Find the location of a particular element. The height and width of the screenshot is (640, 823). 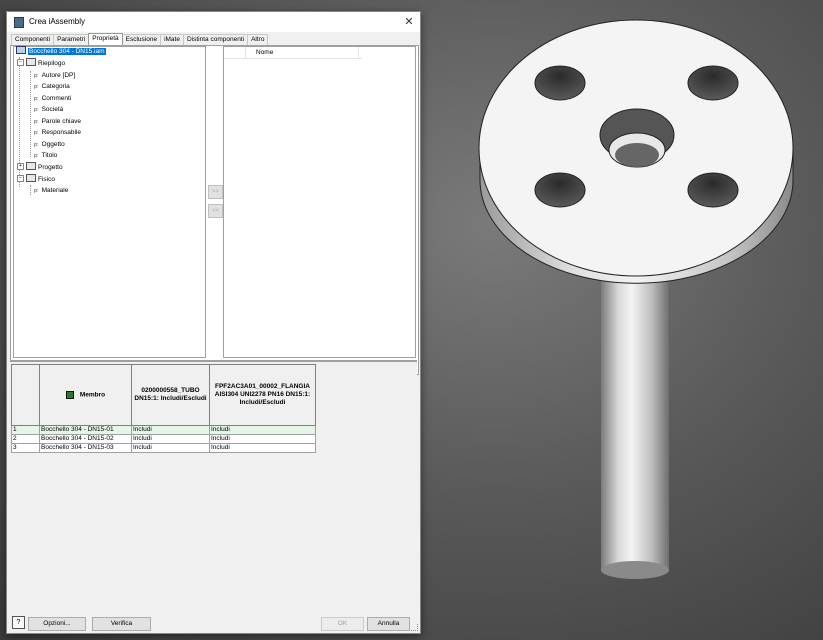

tab-parametri: Parametri is located at coordinates (71, 39).